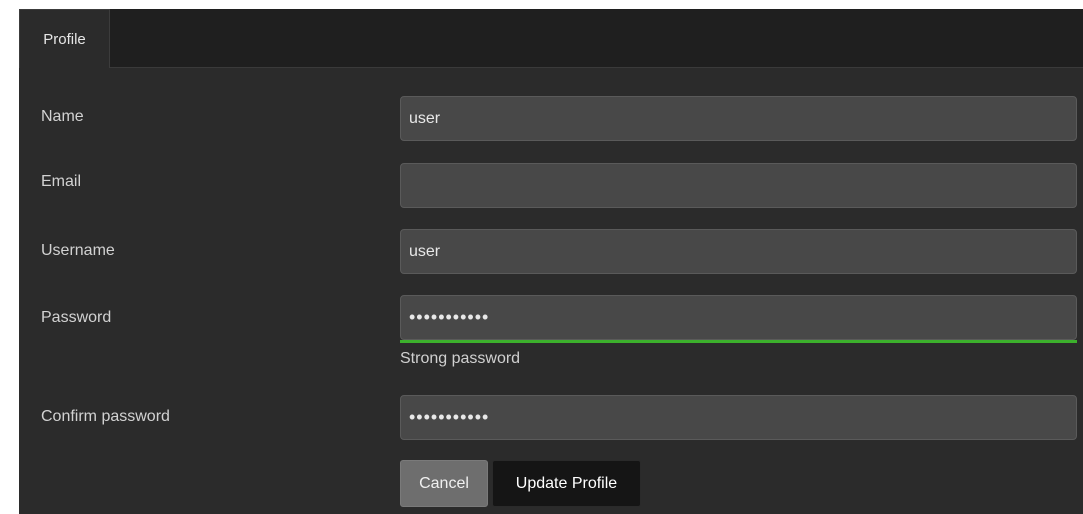 The image size is (1083, 514). I want to click on tab-bar: Profile, so click(551, 38).